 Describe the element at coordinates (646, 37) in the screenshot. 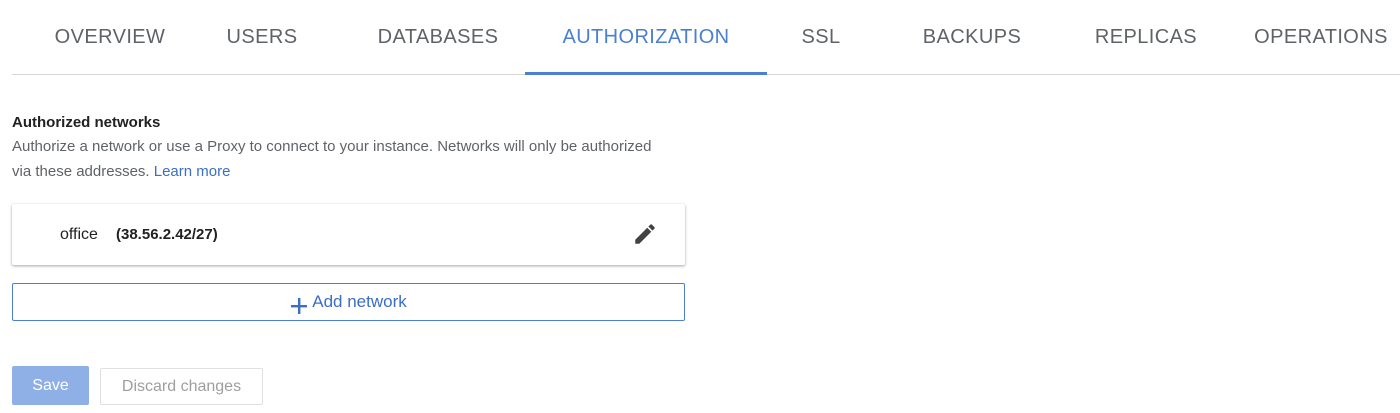

I see `tab-authorization: AUTHORIZATION` at that location.